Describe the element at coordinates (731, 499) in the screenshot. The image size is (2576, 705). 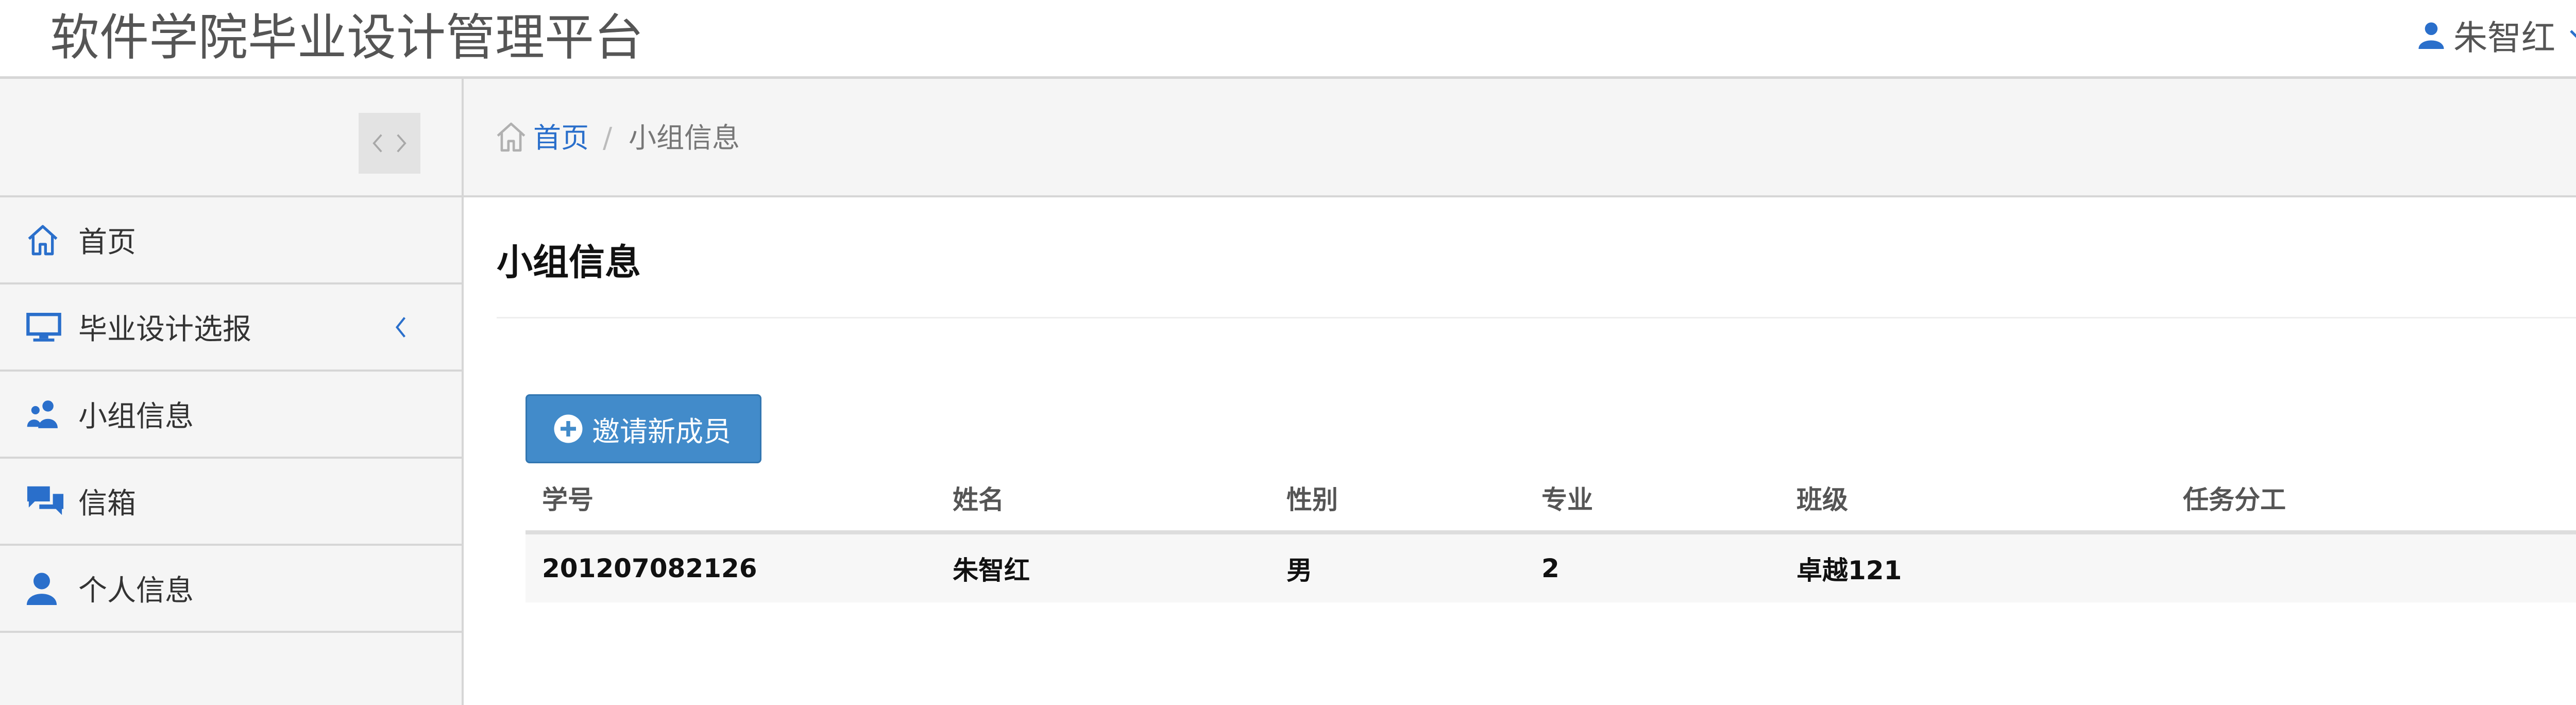
I see `column-header-student-id: 学号` at that location.